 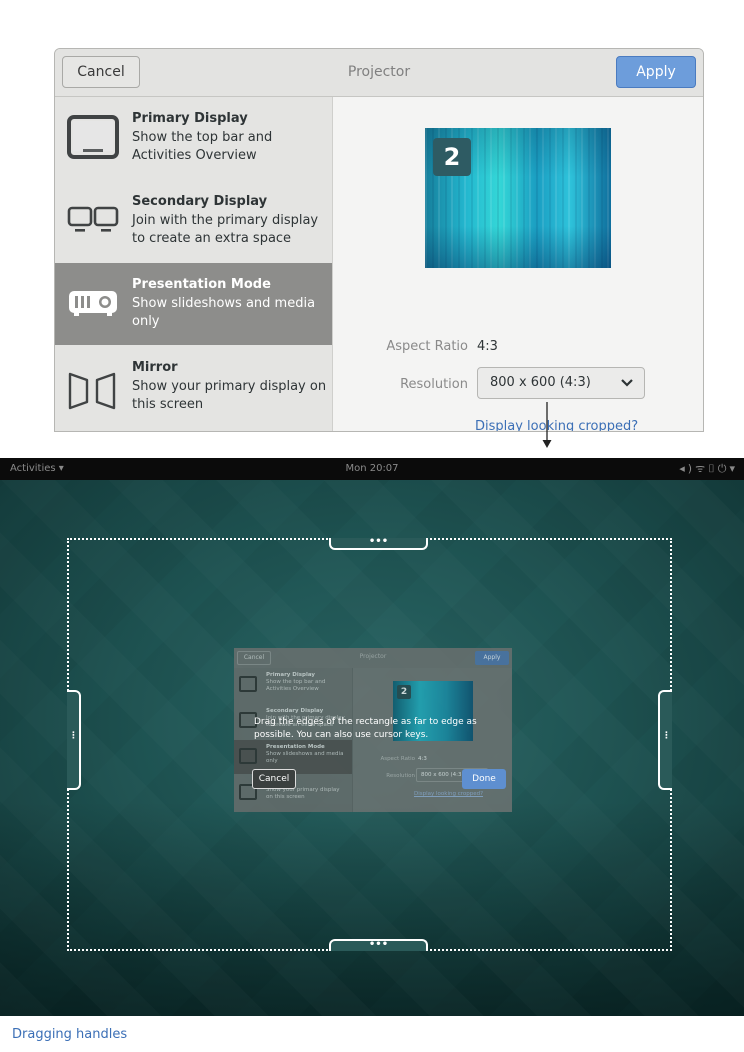 I want to click on system-status-area: ◂)ᯤ⌷⏻▾, so click(x=708, y=468).